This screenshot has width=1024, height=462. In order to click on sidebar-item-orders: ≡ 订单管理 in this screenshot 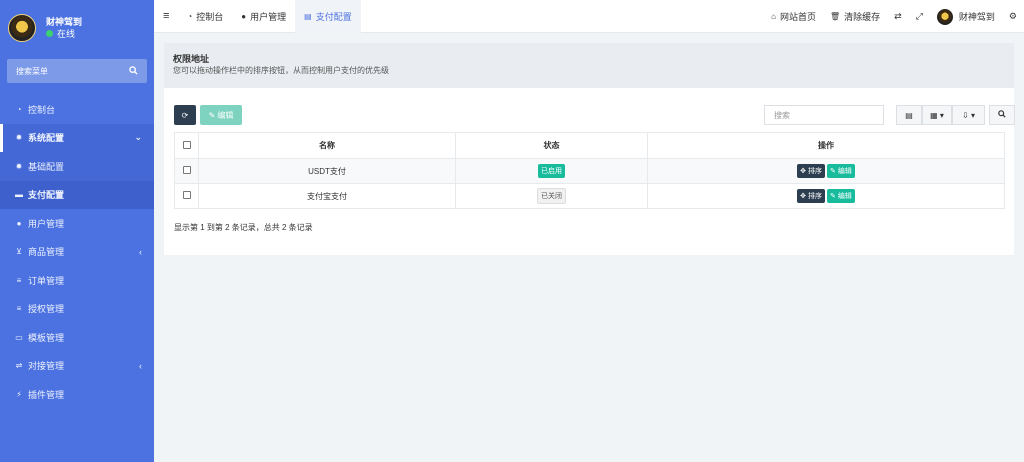, I will do `click(77, 280)`.